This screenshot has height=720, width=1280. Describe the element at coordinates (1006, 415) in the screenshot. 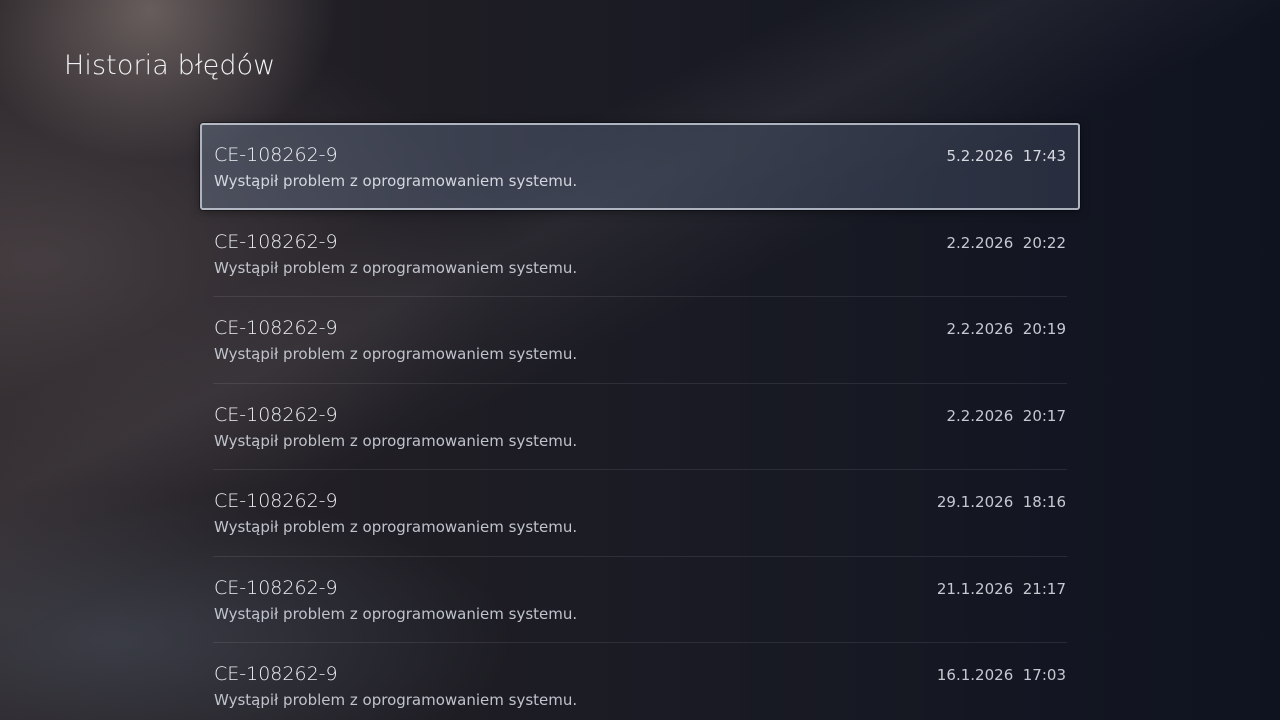

I see `error-timestamp: 2.2.2026 20:17` at that location.